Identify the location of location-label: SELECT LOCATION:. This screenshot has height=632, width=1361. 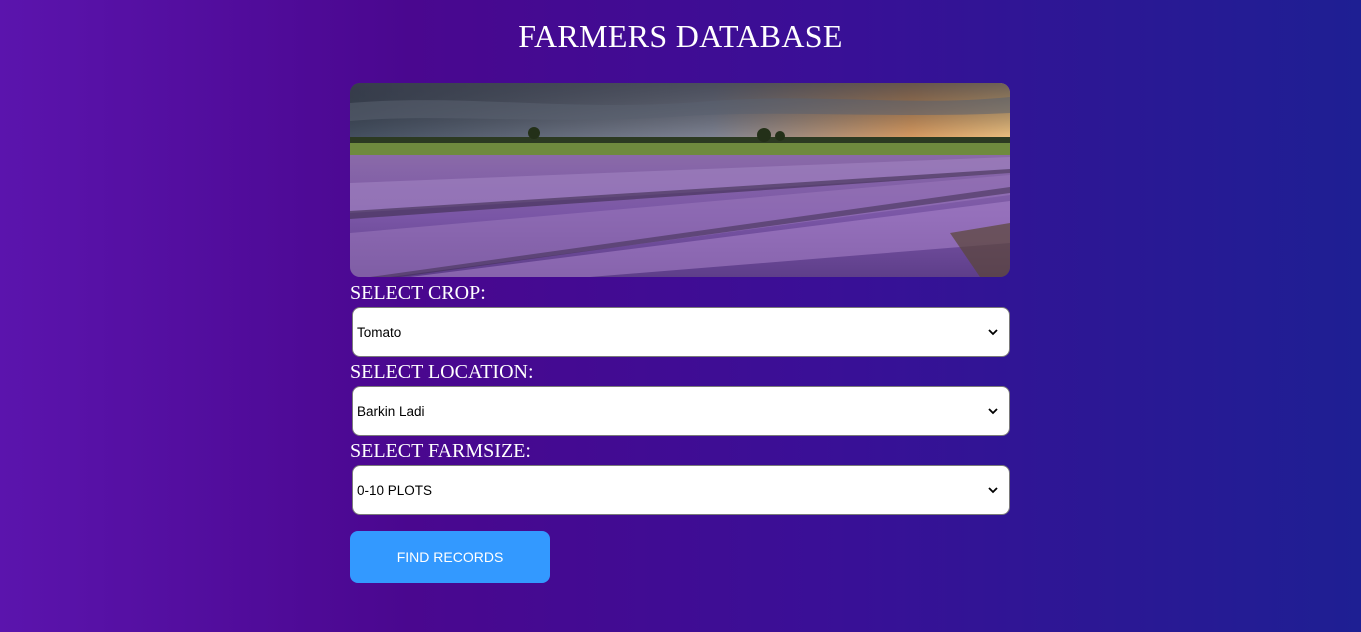
(442, 372).